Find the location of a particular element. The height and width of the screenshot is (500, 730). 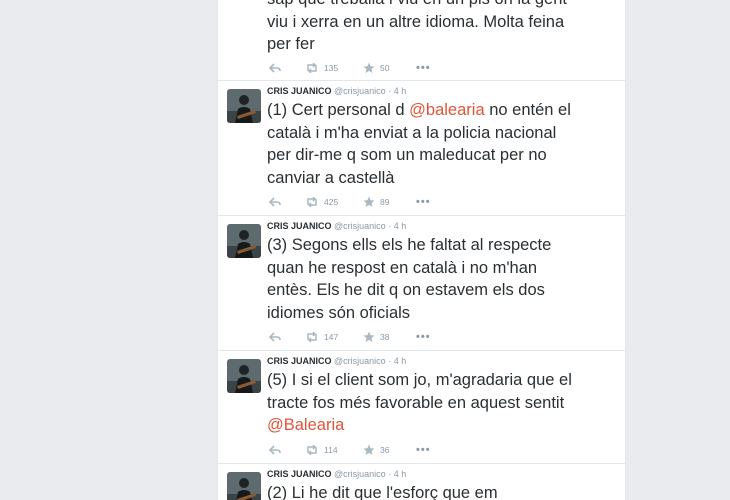

text-segment: canviar a castellà is located at coordinates (331, 177).